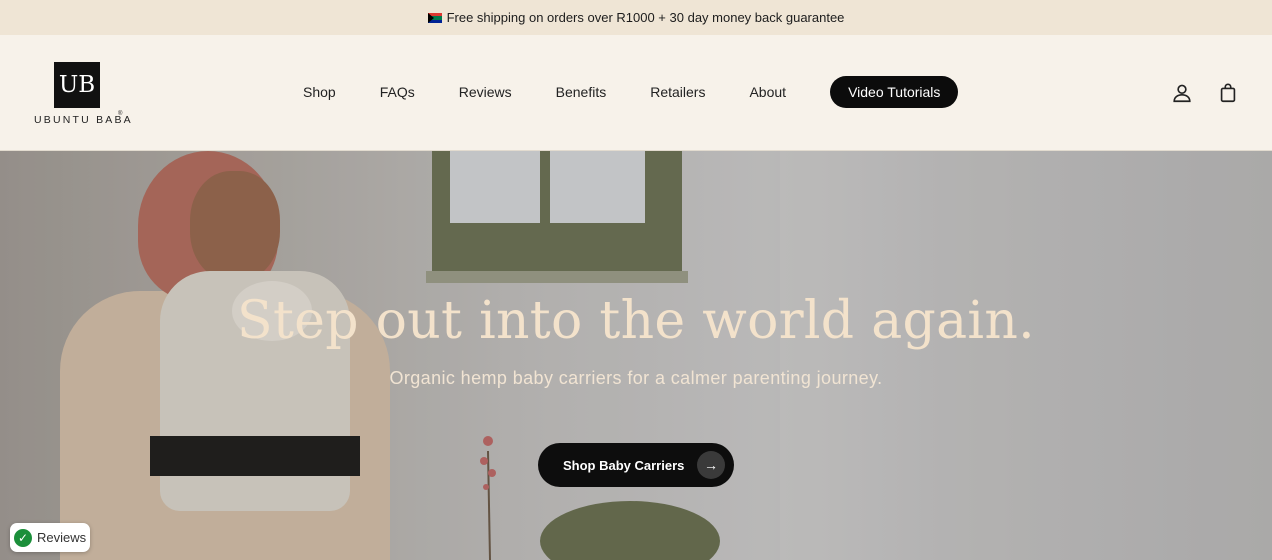 The height and width of the screenshot is (560, 1272). Describe the element at coordinates (397, 92) in the screenshot. I see `nav-faqs: FAQs` at that location.